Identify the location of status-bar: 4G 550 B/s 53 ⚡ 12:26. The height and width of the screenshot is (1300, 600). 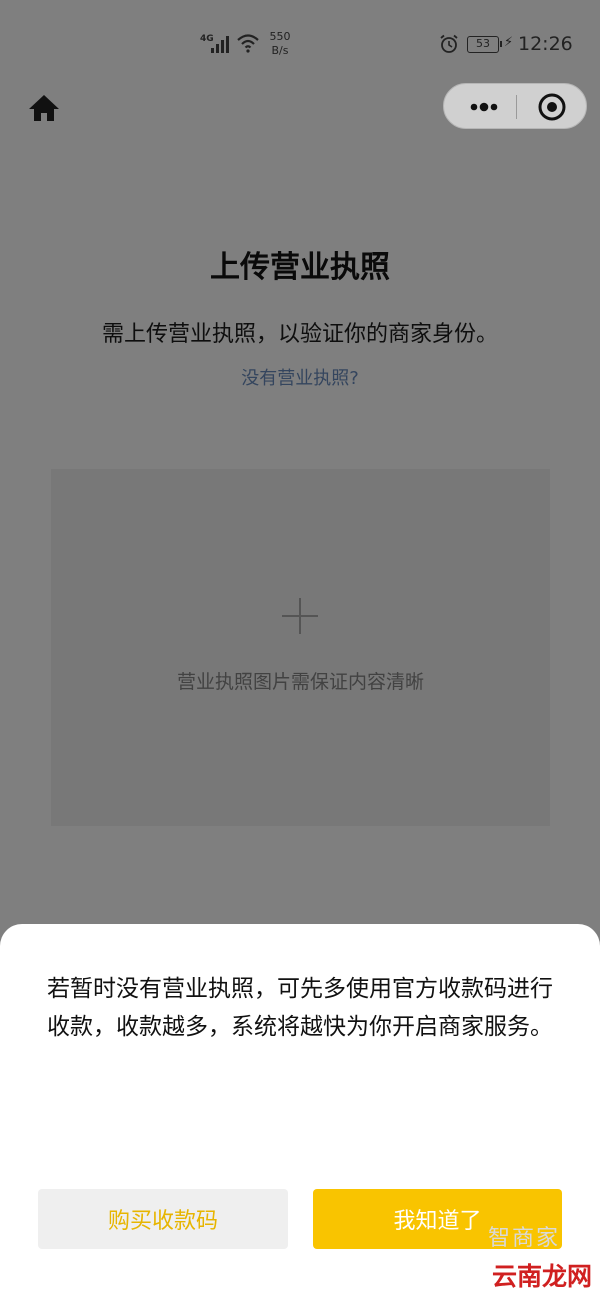
(300, 44).